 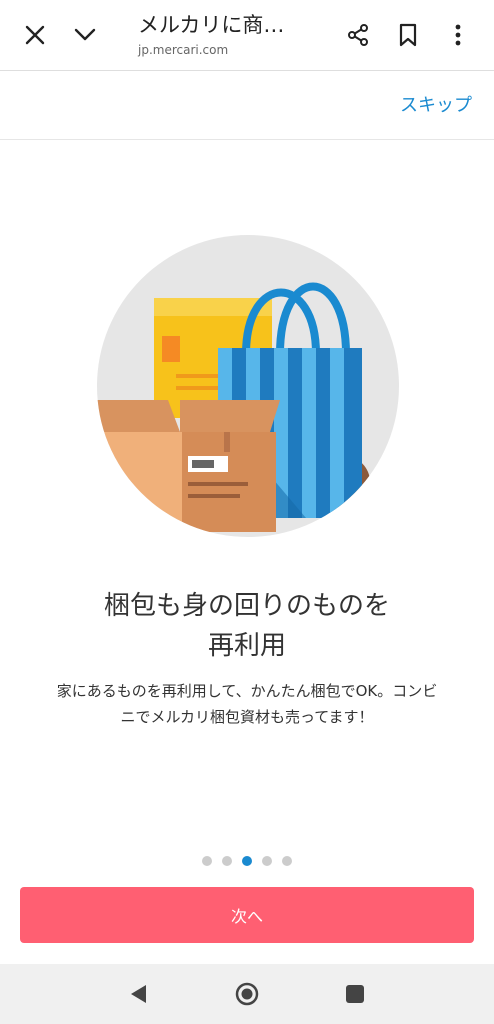 I want to click on browser-toolbar: メルカリに商… jp.mercari.com, so click(x=247, y=35).